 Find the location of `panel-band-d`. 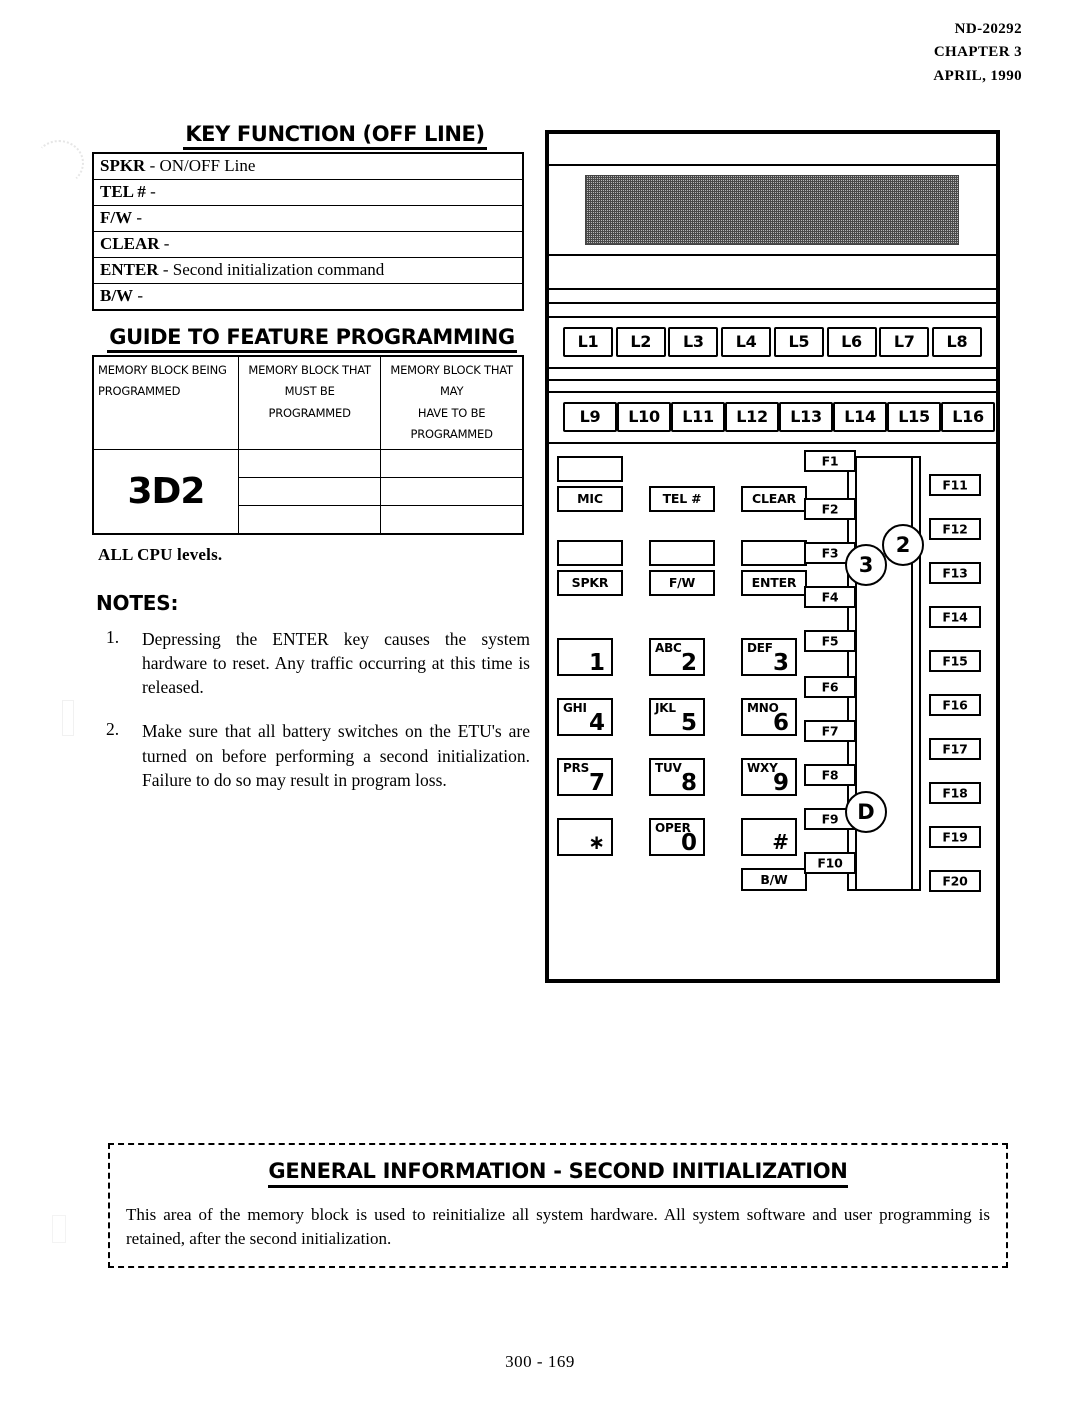

panel-band-d is located at coordinates (772, 311).